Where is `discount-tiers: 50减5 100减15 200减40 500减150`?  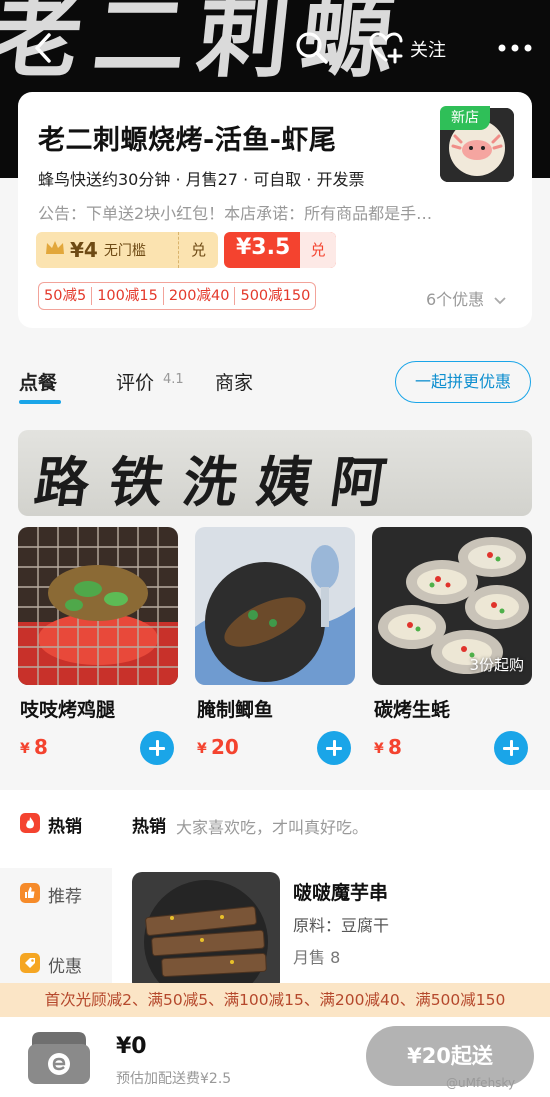 discount-tiers: 50减5 100减15 200减40 500减150 is located at coordinates (177, 296).